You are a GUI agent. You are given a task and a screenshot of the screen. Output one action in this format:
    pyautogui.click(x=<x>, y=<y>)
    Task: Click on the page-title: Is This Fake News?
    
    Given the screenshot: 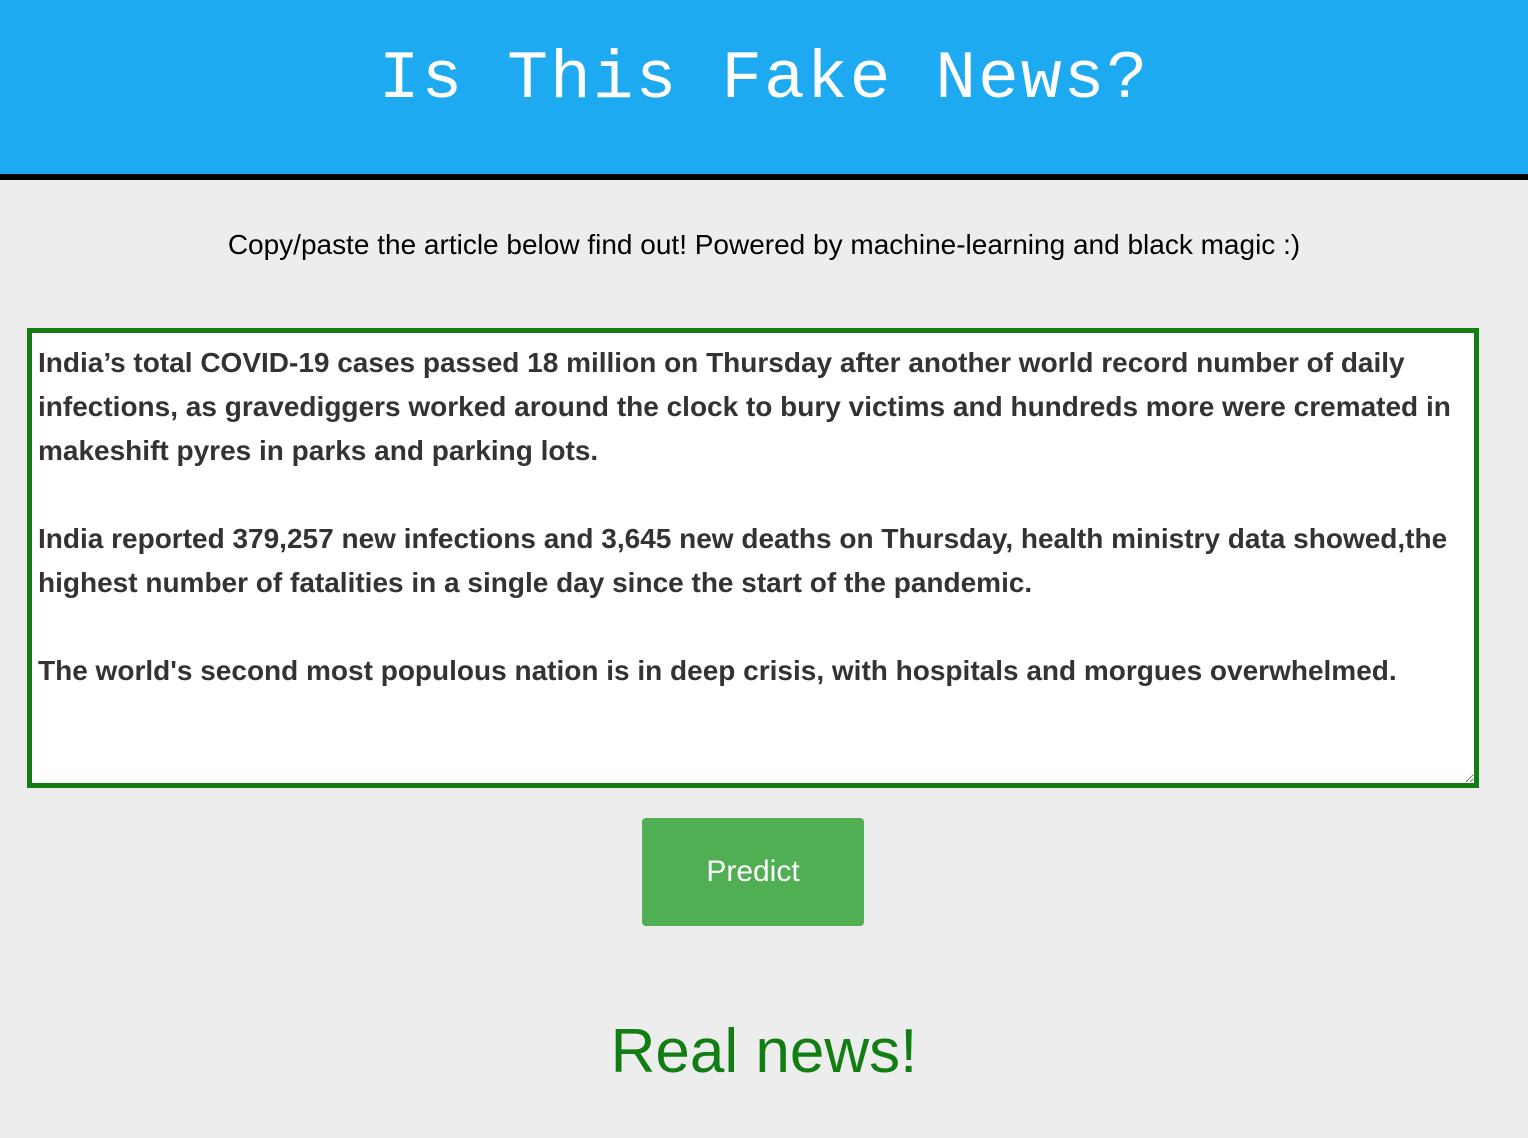 What is the action you would take?
    pyautogui.click(x=764, y=79)
    